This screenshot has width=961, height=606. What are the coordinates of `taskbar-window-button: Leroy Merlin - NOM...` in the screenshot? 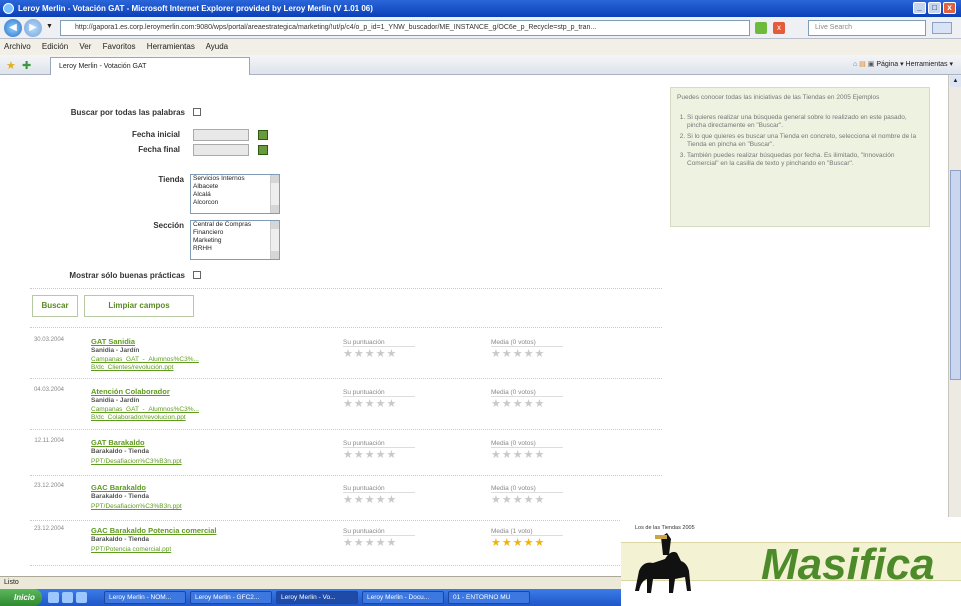 It's located at (145, 597).